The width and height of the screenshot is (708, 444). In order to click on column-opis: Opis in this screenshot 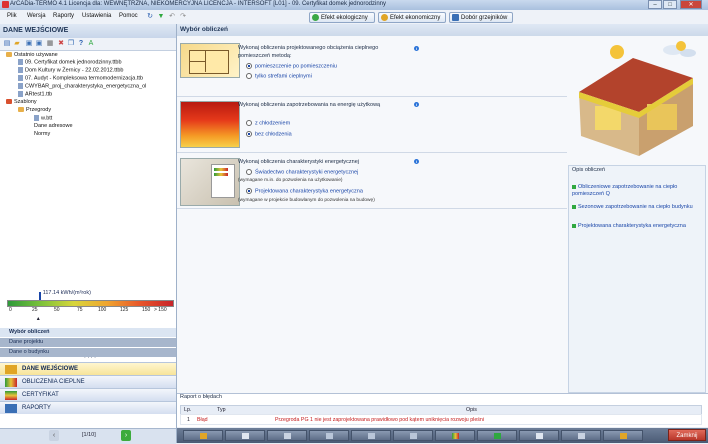, I will do `click(471, 410)`.